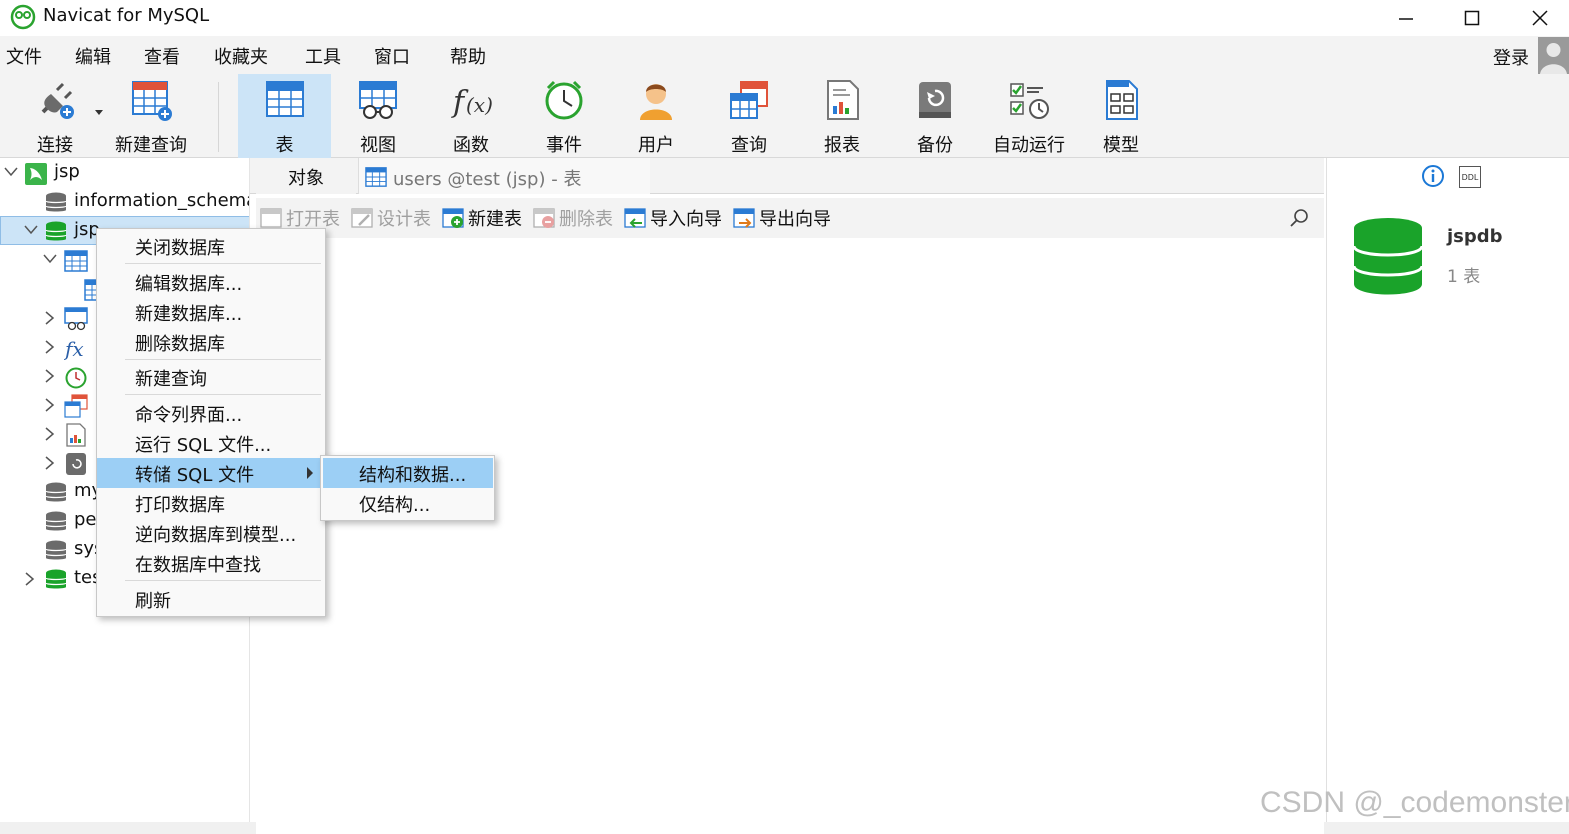  I want to click on object-toolbar: 打开表 设计表 新建表 删除表 导入向导 导出向导, so click(790, 218).